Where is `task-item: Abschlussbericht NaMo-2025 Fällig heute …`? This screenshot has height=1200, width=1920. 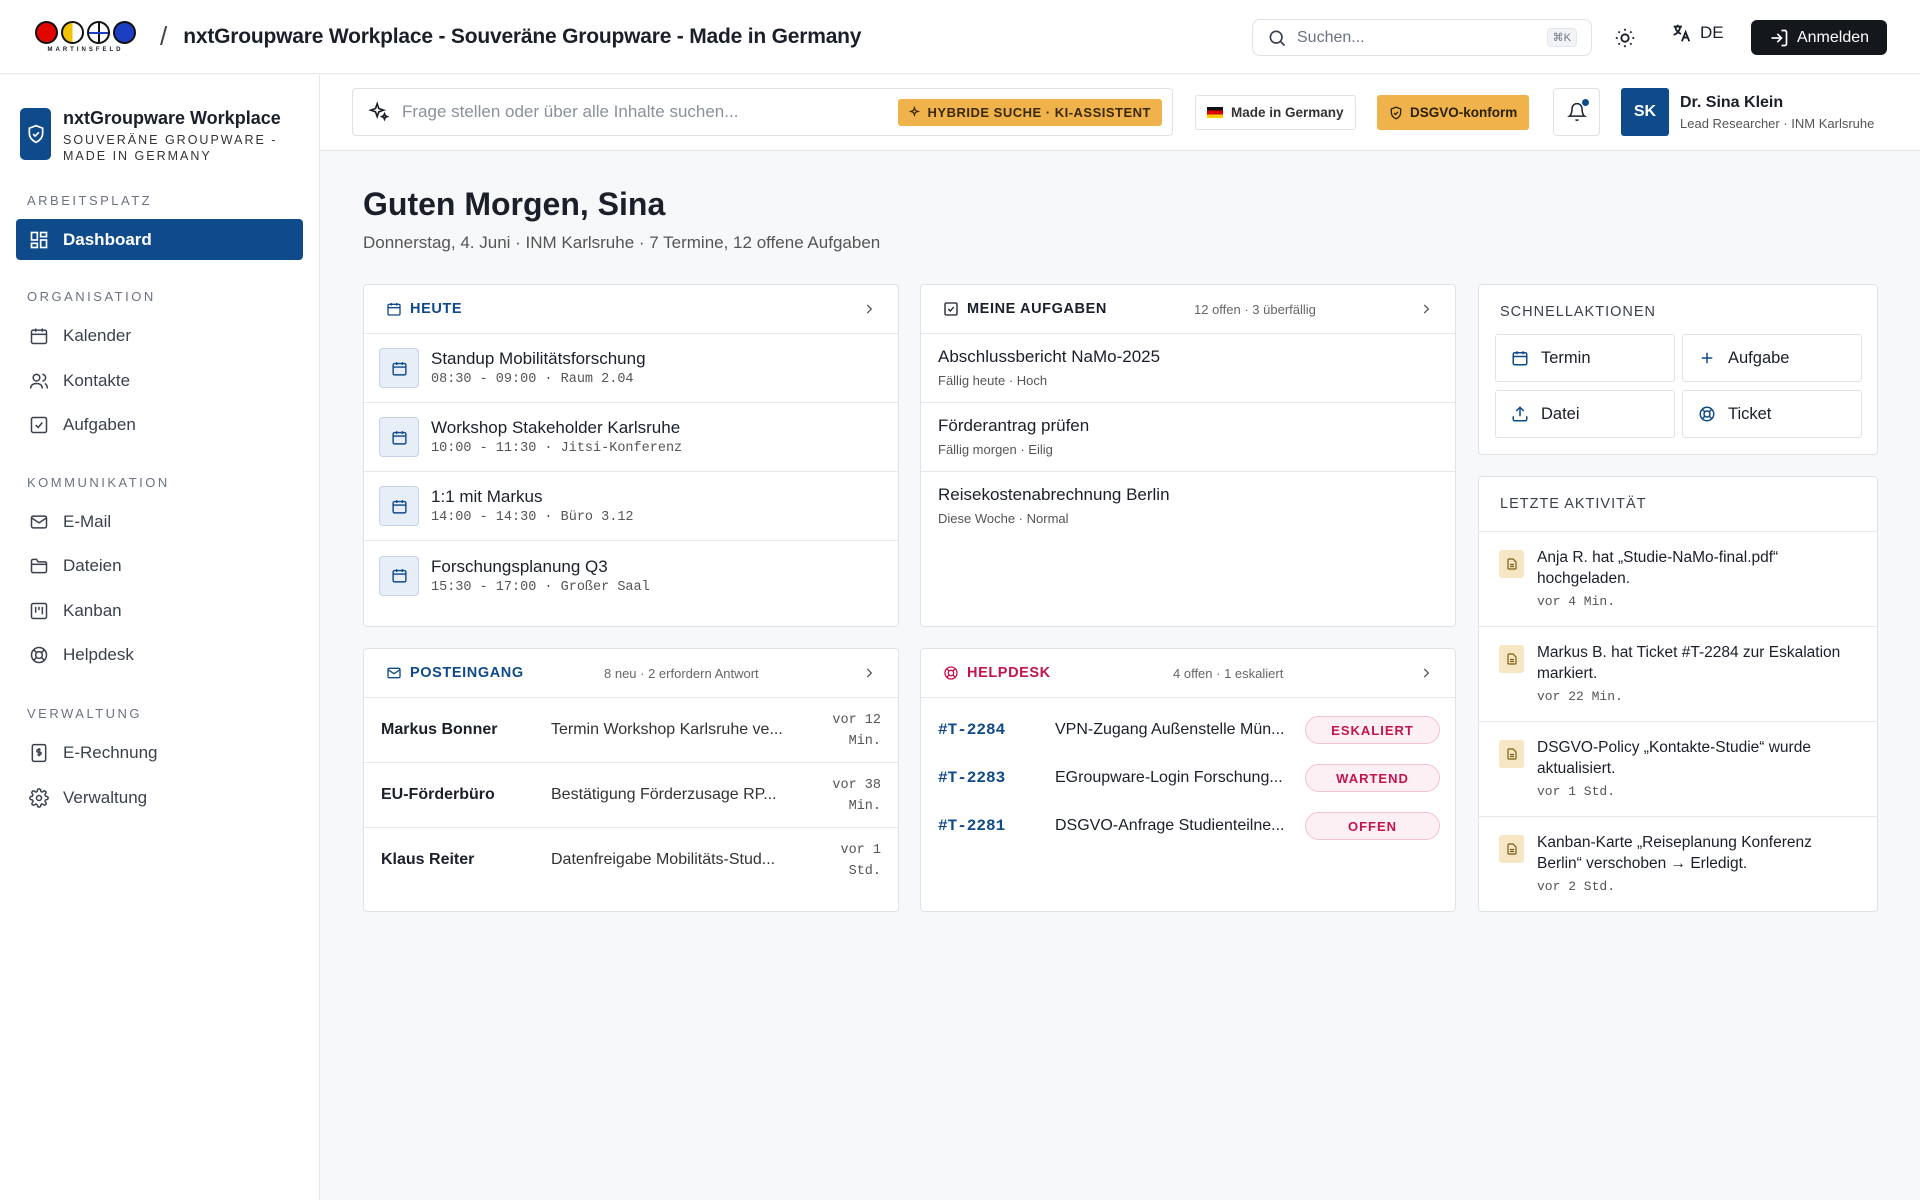 task-item: Abschlussbericht NaMo-2025 Fällig heute … is located at coordinates (1188, 368).